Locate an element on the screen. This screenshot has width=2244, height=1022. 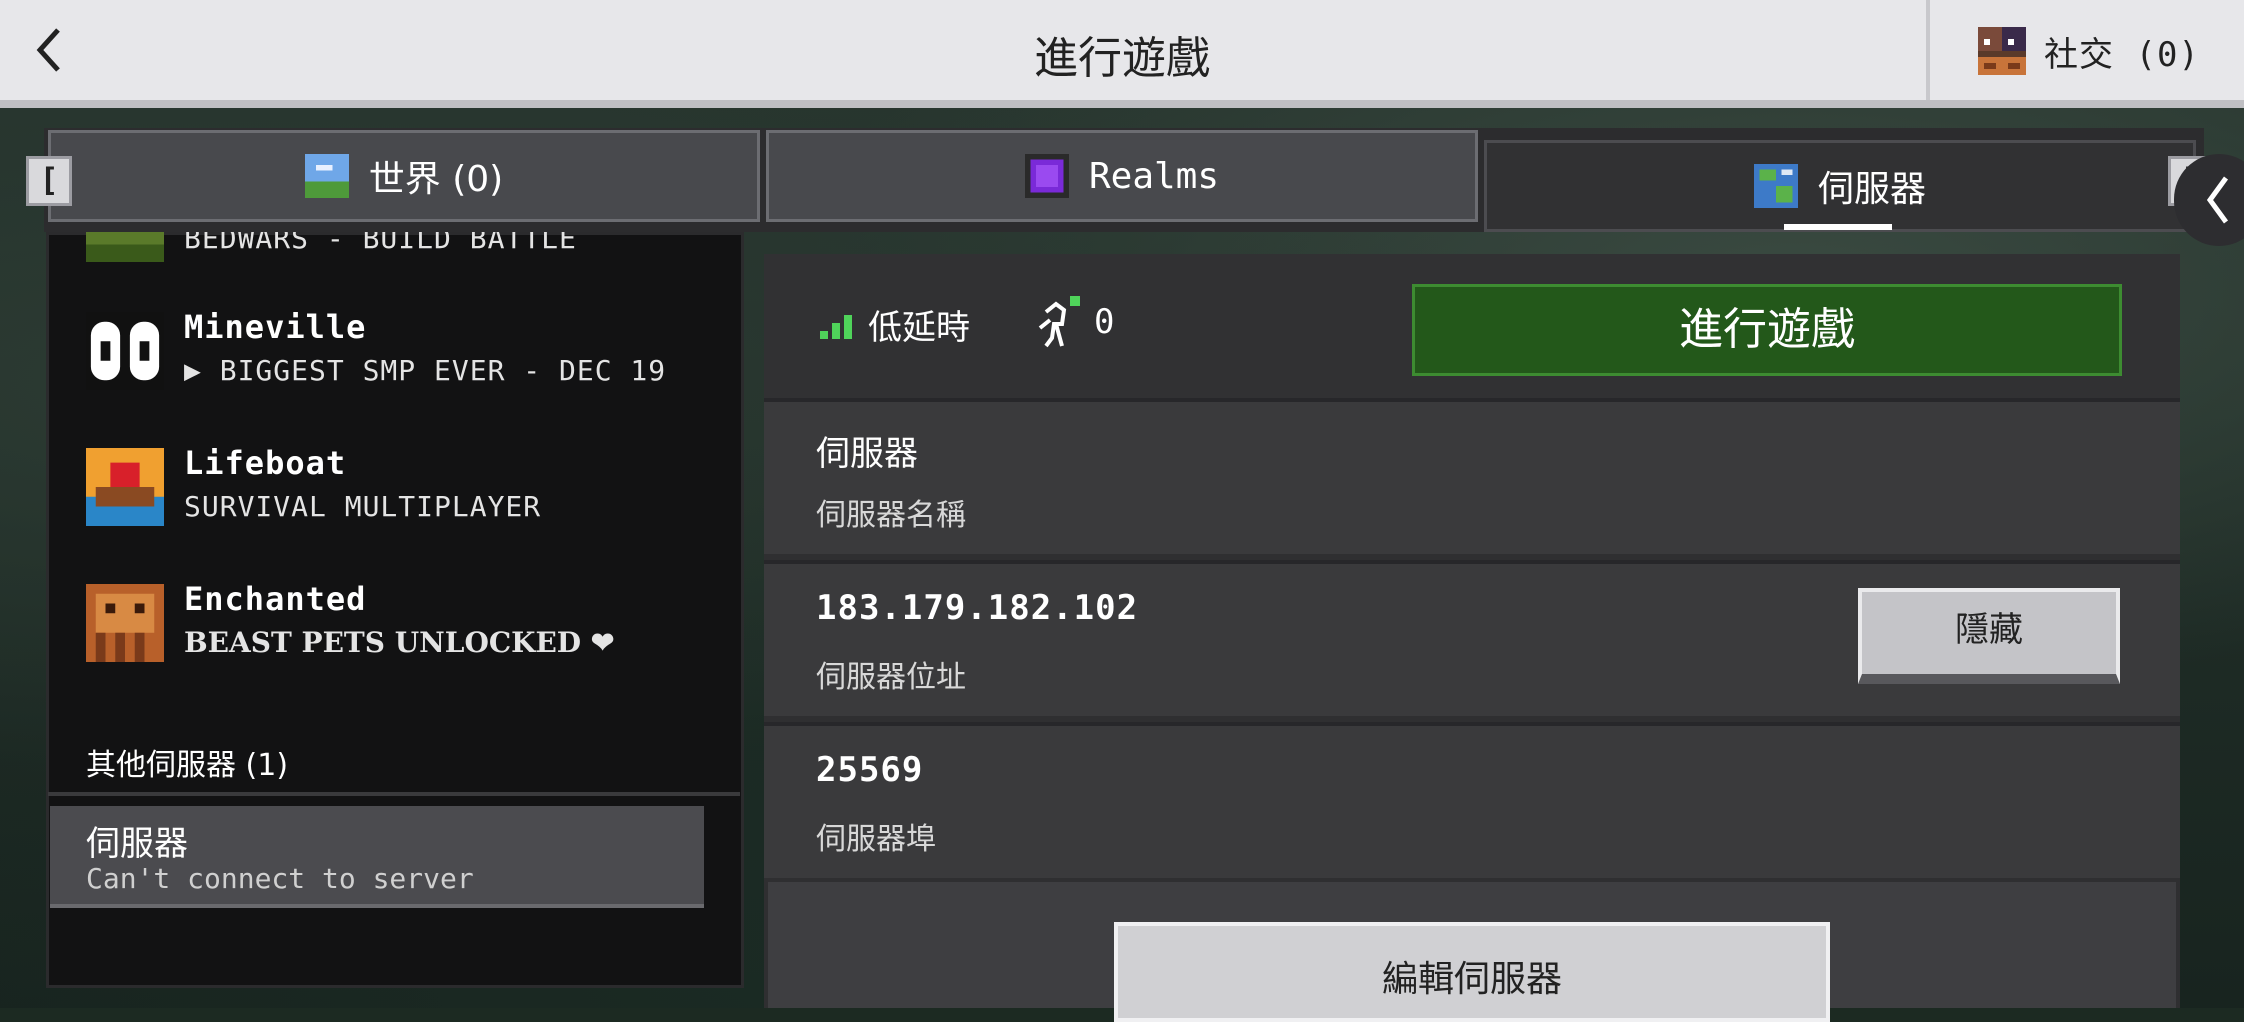
tab-worlds-label: 世界 (0) is located at coordinates (436, 179).